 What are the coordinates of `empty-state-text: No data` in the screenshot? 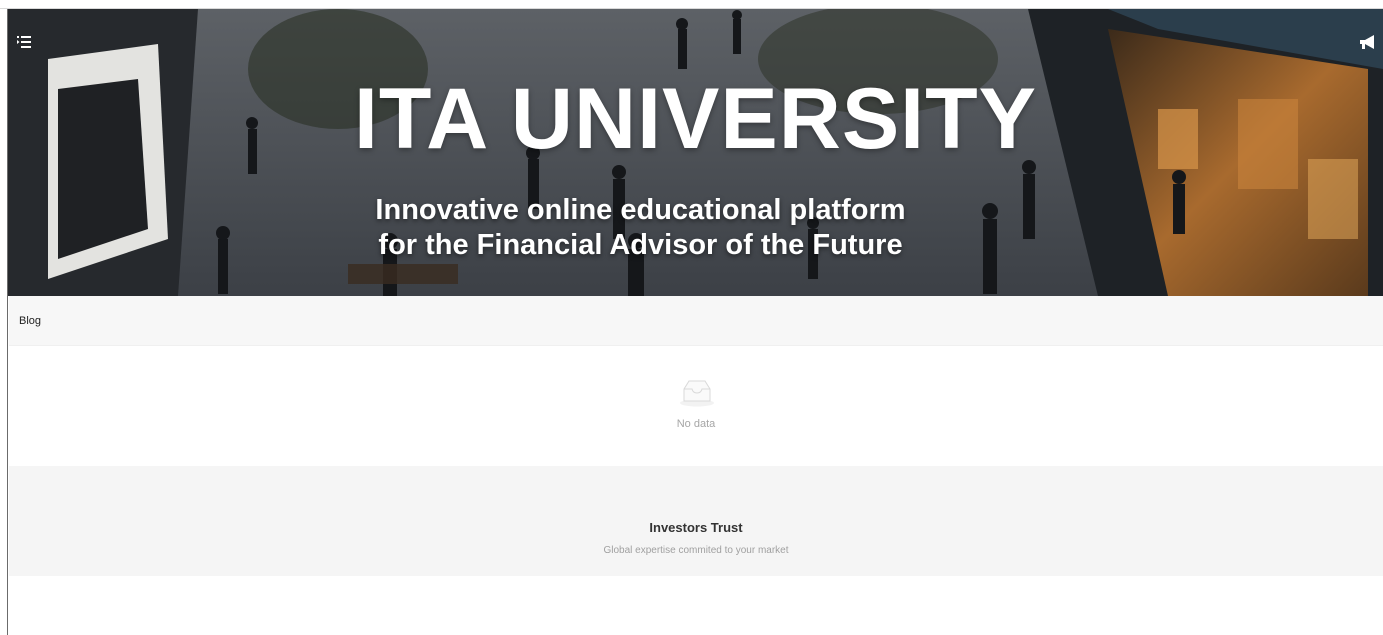 It's located at (696, 424).